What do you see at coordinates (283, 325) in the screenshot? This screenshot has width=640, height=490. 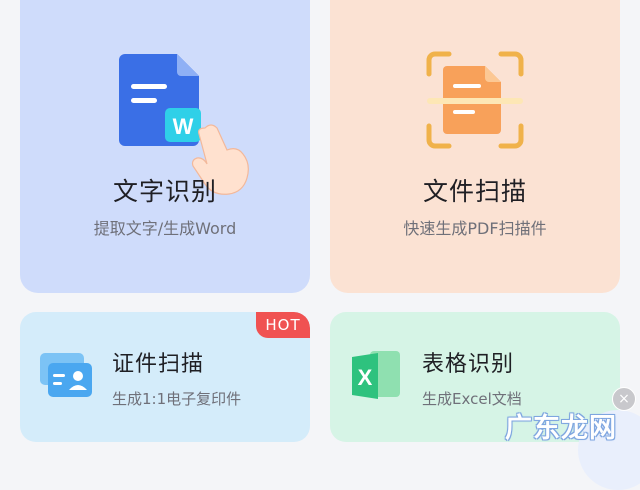 I see `hot-badge: HOT` at bounding box center [283, 325].